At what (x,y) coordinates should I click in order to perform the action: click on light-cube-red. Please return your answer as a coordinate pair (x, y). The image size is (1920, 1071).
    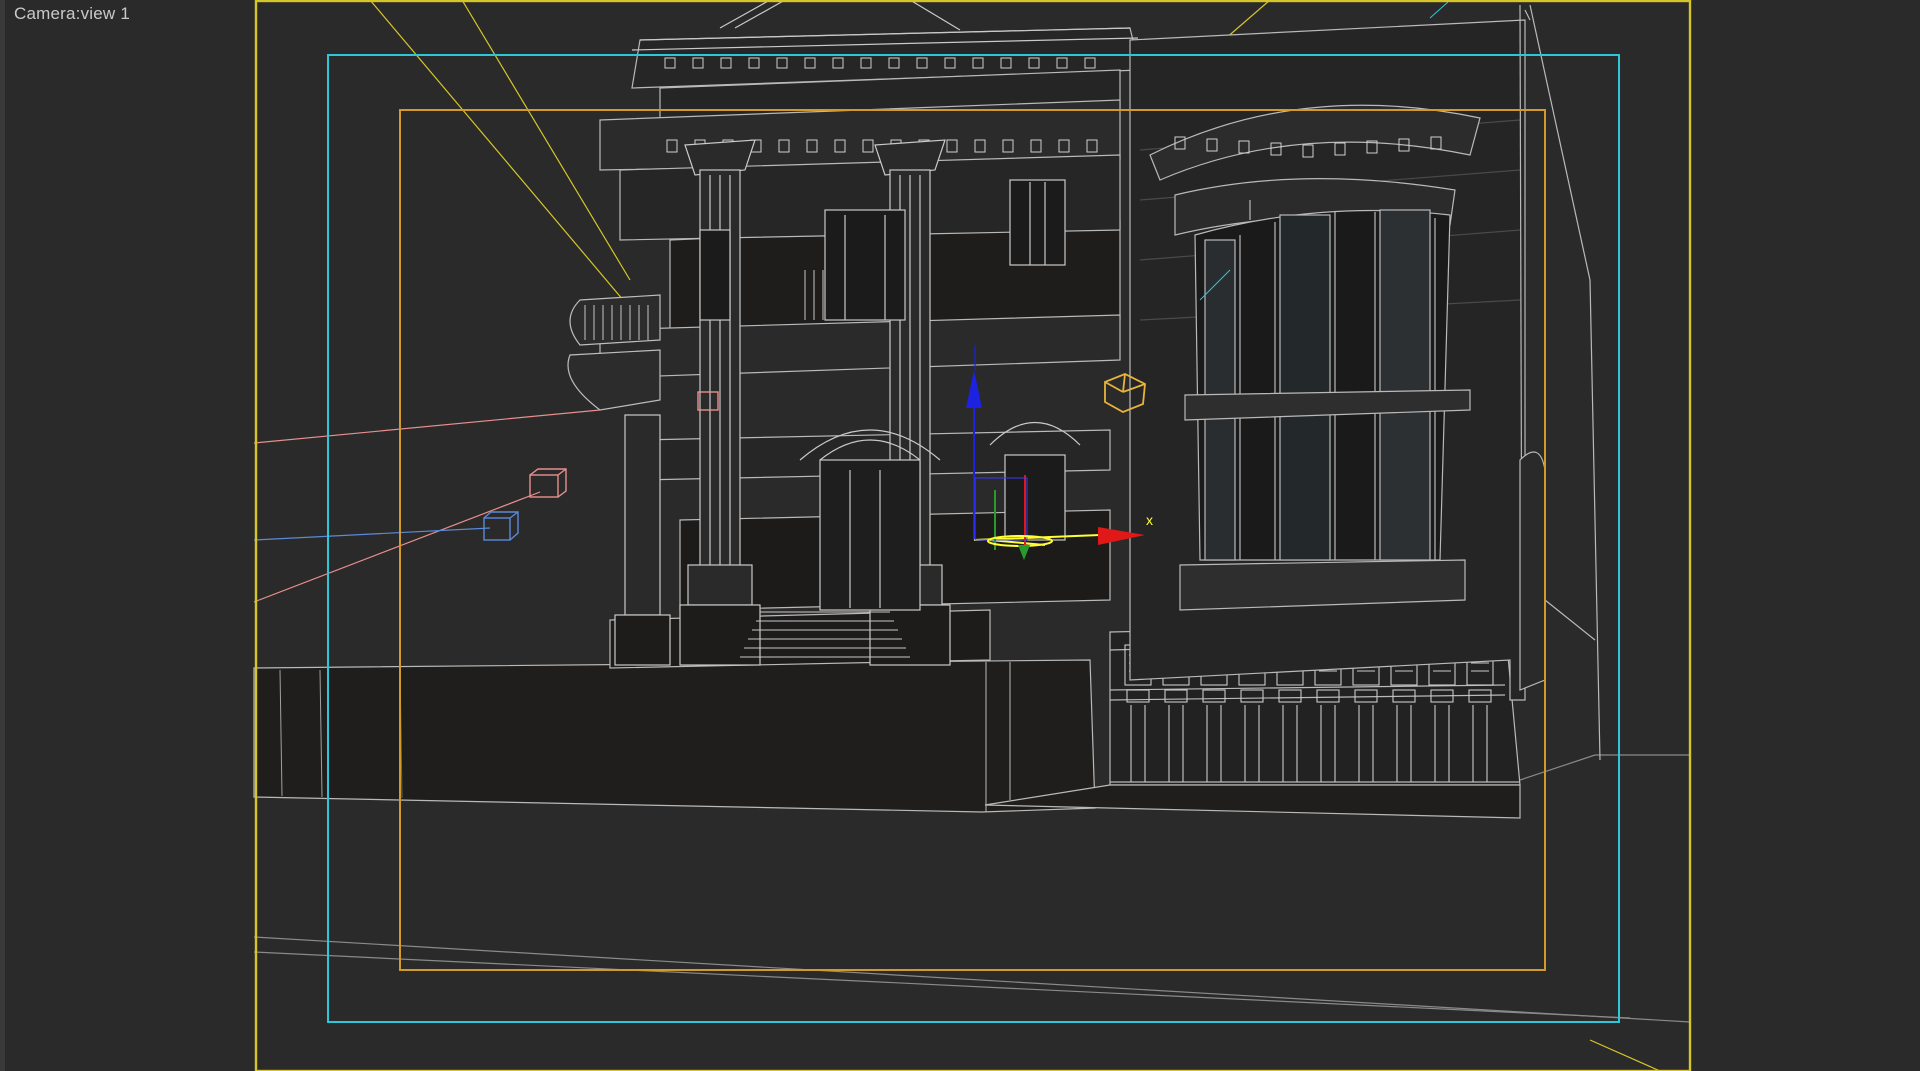
    Looking at the image, I should click on (548, 483).